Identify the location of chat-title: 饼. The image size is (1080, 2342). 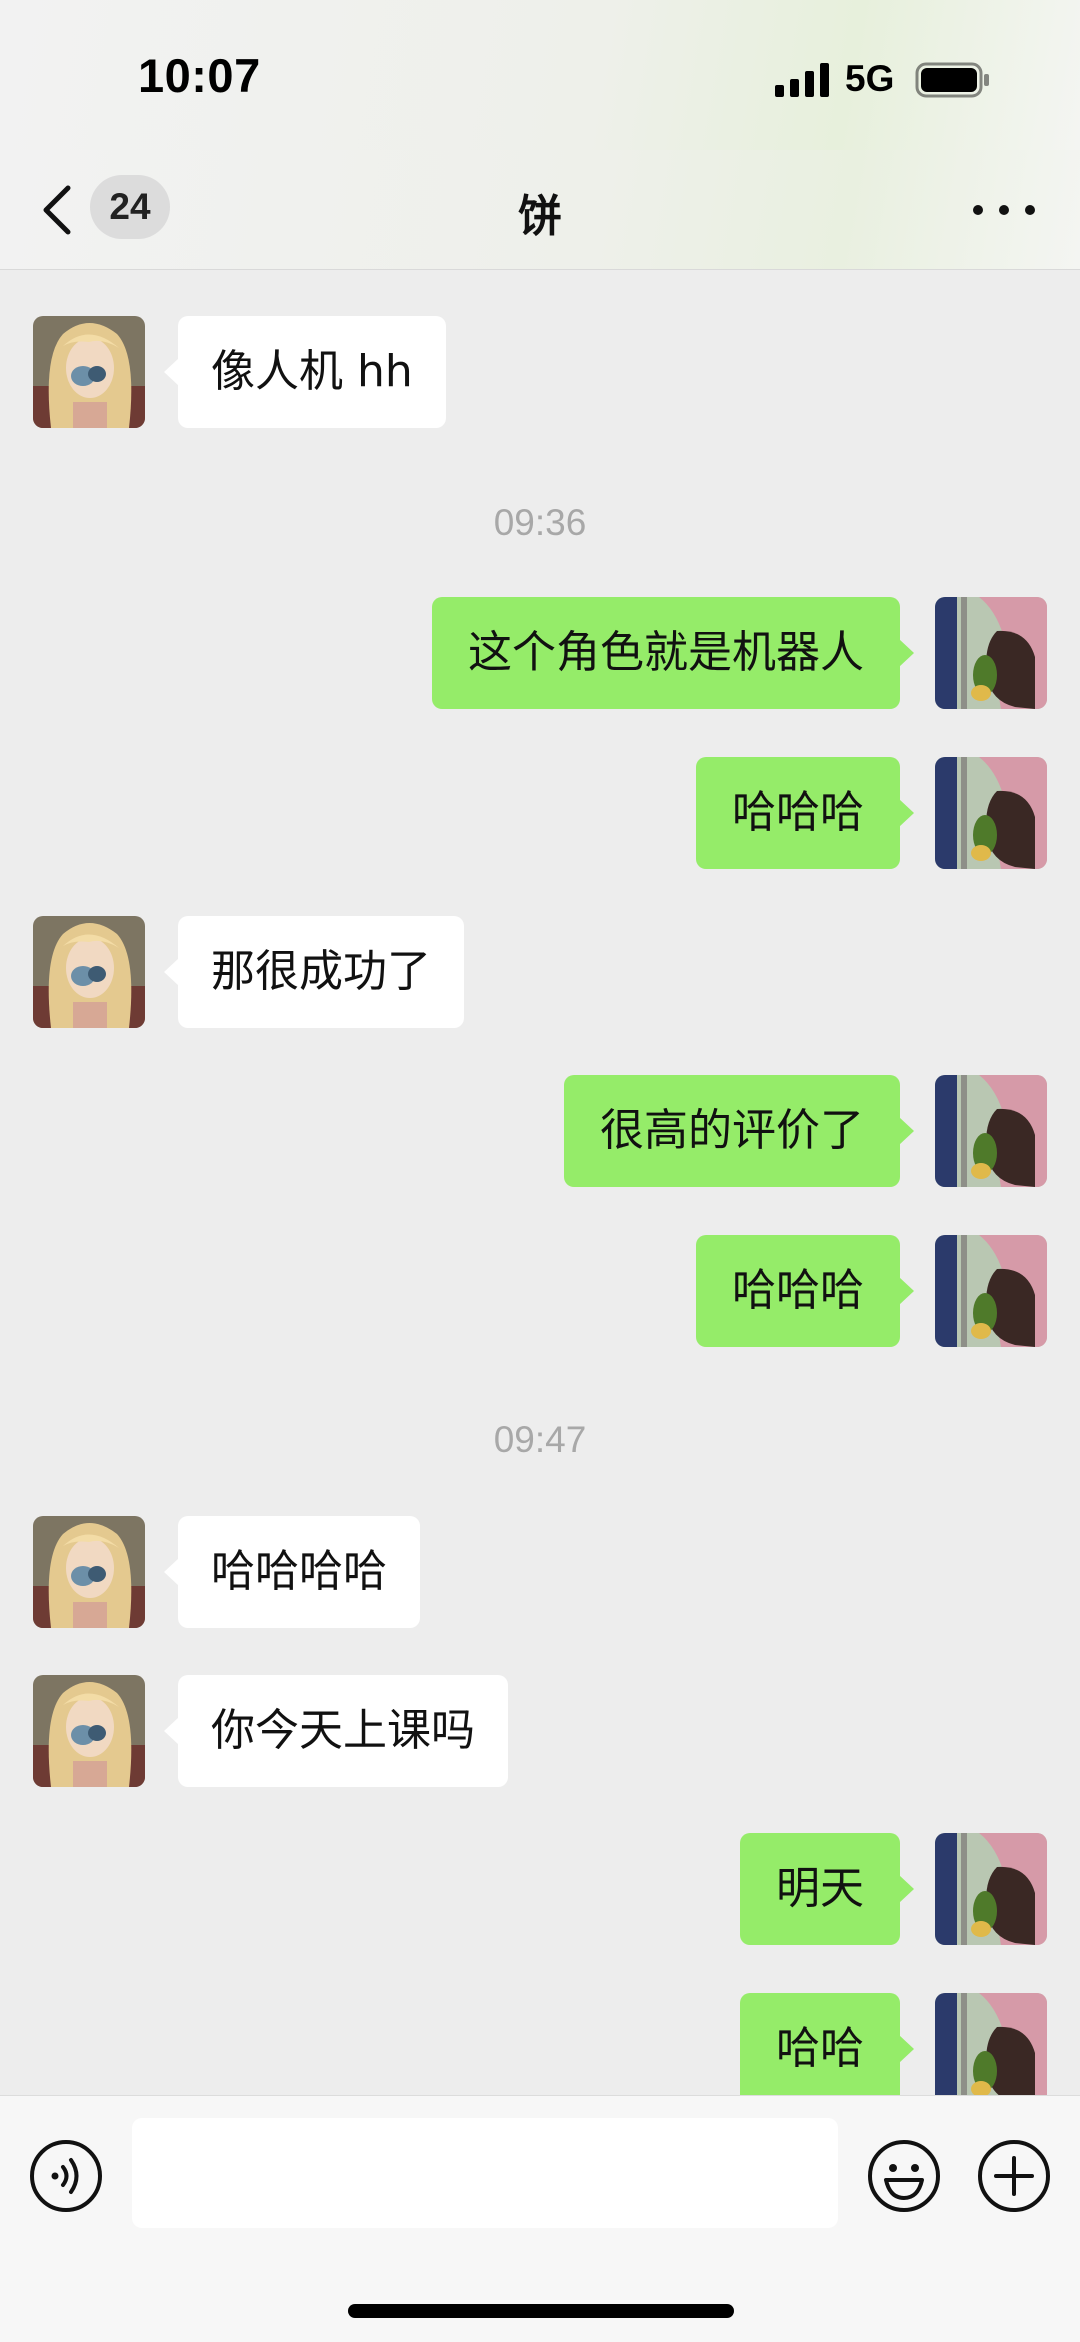
(540, 216).